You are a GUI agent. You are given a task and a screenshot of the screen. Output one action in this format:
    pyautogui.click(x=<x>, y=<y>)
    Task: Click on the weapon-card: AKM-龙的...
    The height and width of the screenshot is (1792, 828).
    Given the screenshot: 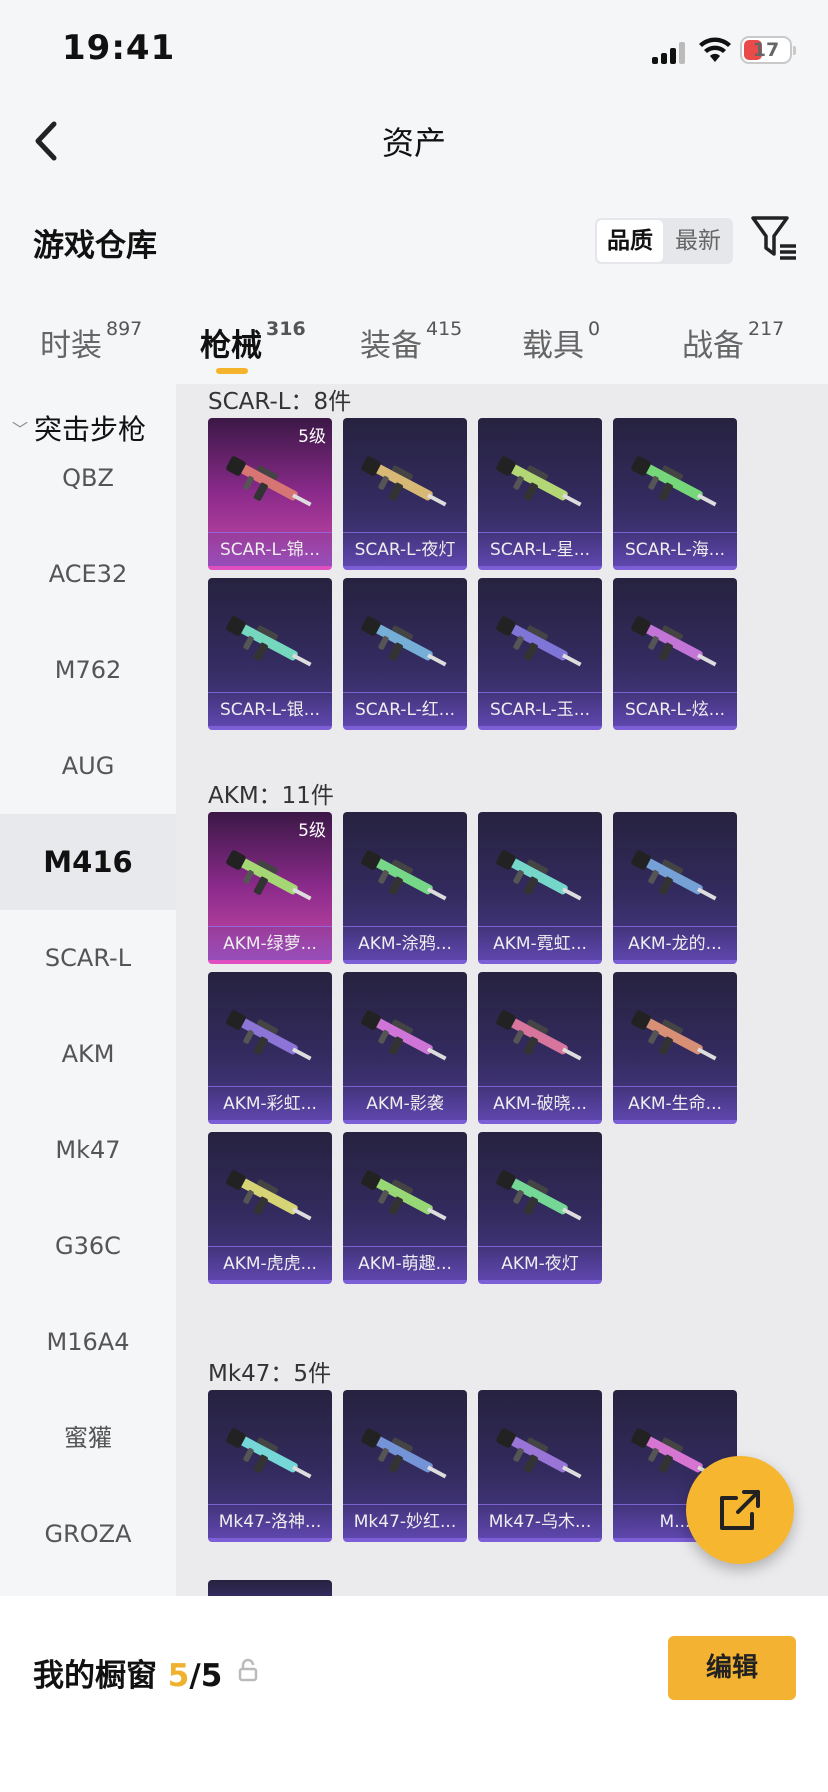 What is the action you would take?
    pyautogui.click(x=675, y=888)
    